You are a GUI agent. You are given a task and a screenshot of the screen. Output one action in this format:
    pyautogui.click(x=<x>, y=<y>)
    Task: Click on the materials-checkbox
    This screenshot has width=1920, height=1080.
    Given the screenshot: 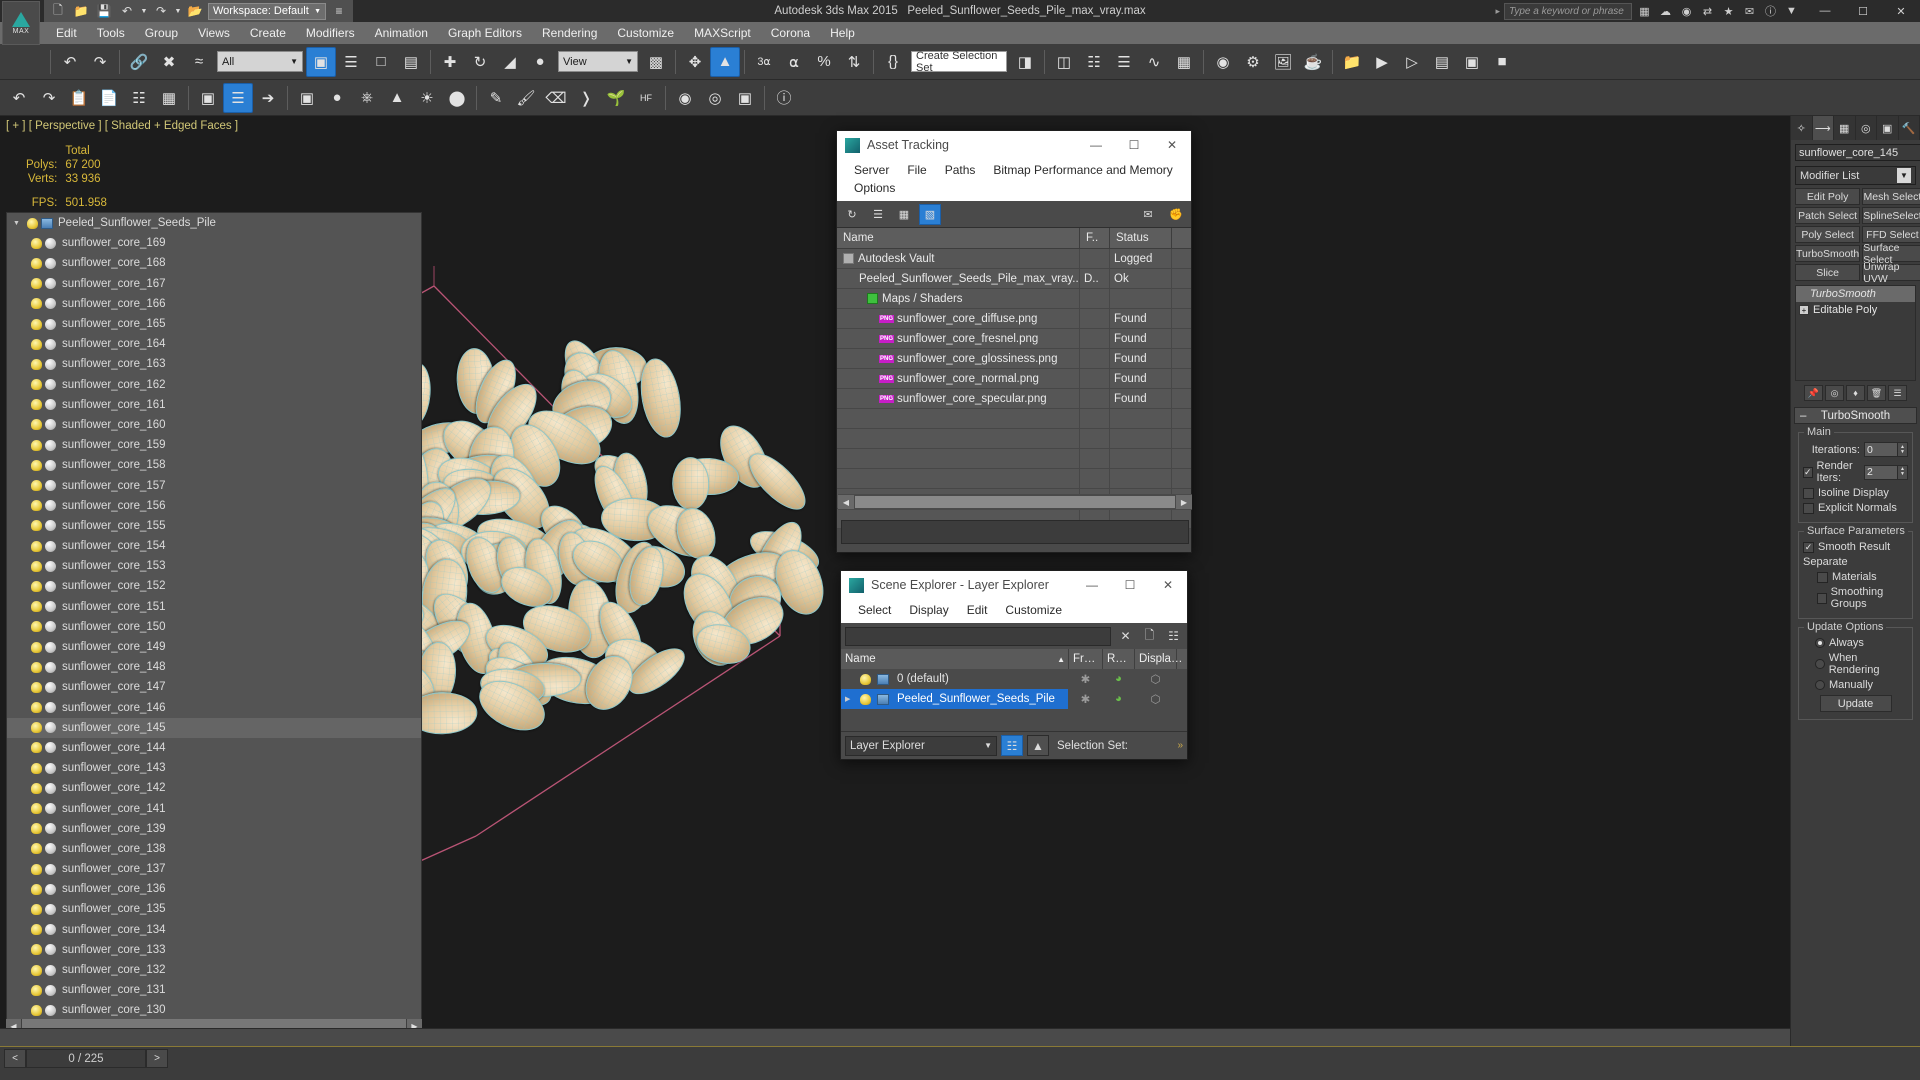 What is the action you would take?
    pyautogui.click(x=1822, y=577)
    